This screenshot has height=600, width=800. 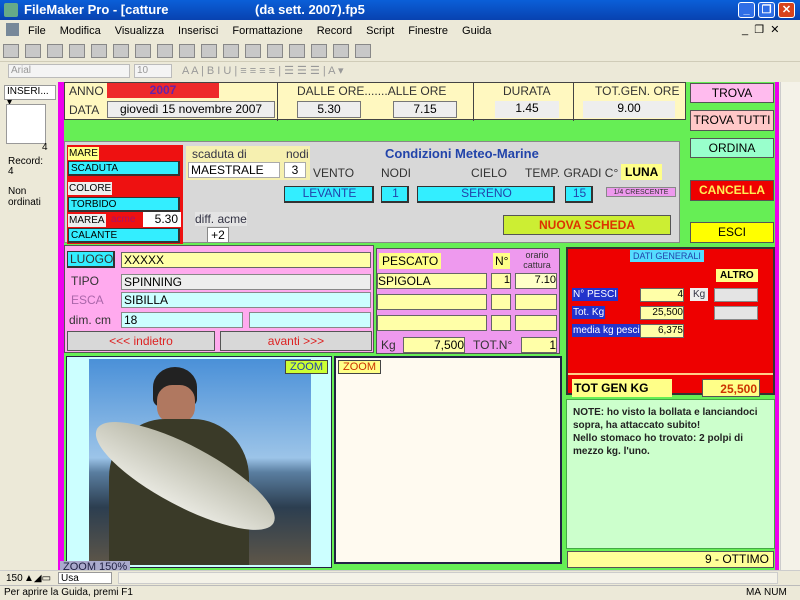 I want to click on vertical-scrollbar, so click(x=790, y=326).